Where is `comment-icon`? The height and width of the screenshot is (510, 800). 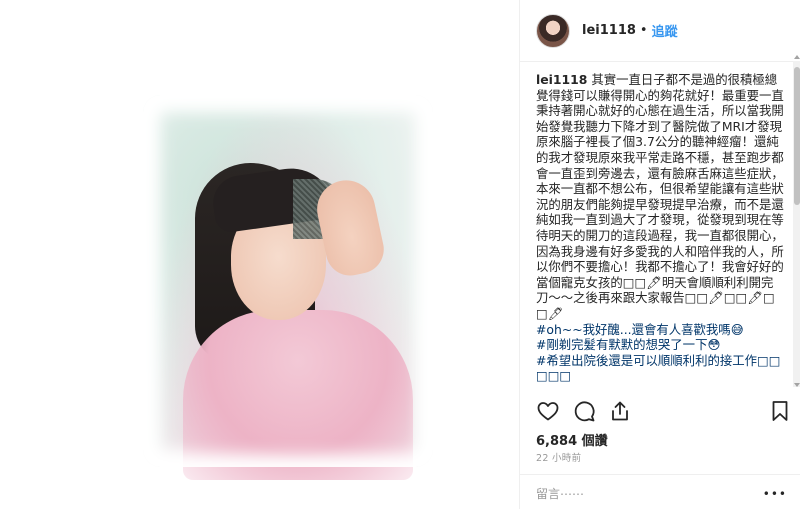 comment-icon is located at coordinates (584, 411).